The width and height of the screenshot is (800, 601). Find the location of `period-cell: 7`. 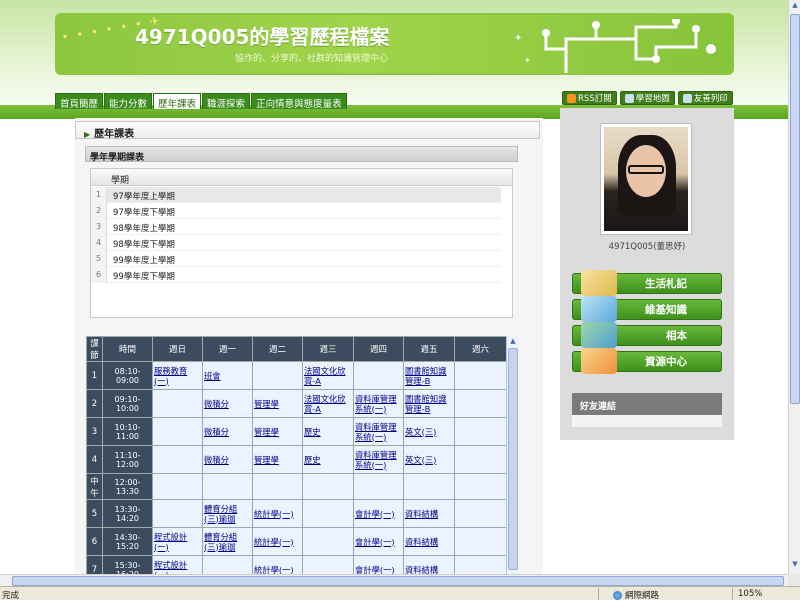

period-cell: 7 is located at coordinates (94, 564).